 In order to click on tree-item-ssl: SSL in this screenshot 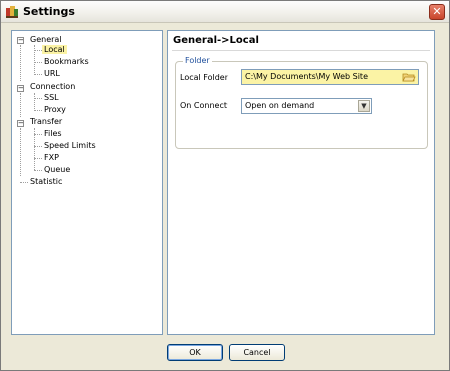, I will do `click(51, 98)`.